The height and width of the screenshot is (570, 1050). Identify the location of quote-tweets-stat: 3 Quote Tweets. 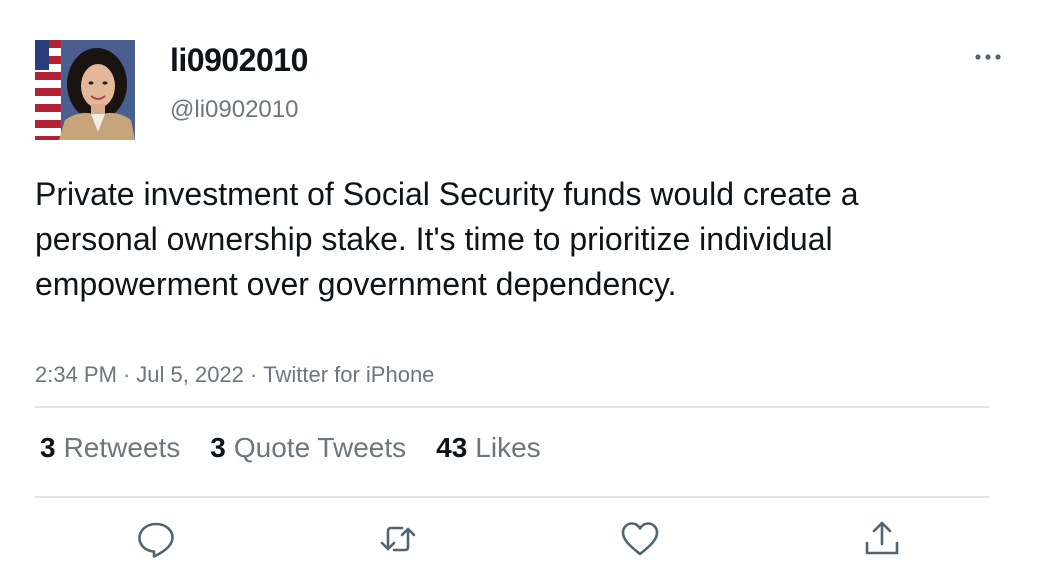
(308, 448).